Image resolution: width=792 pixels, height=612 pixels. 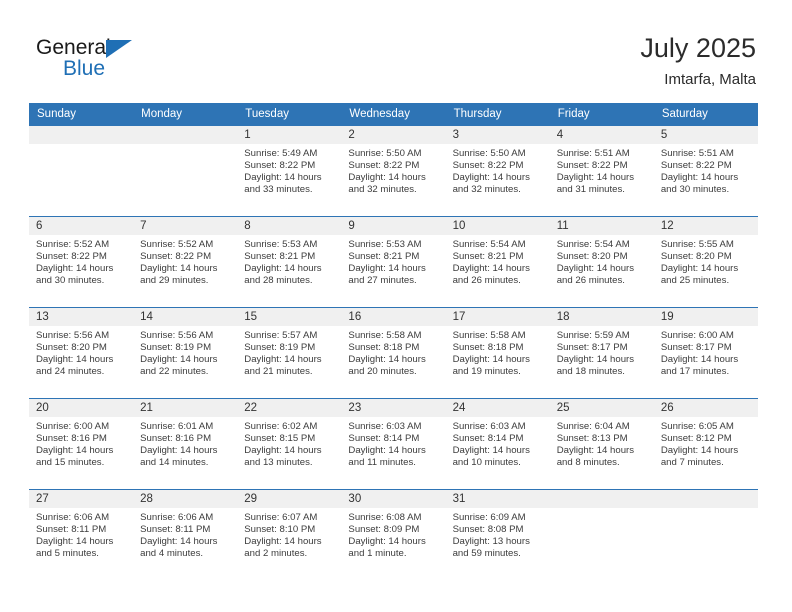 What do you see at coordinates (698, 48) in the screenshot?
I see `page-title: July 2025` at bounding box center [698, 48].